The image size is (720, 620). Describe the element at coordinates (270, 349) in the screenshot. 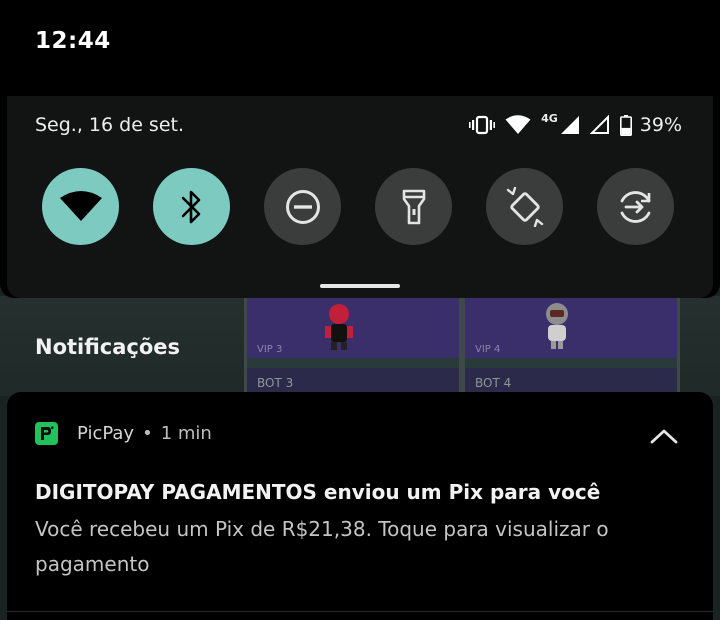

I see `vip-label: VIP 3` at that location.